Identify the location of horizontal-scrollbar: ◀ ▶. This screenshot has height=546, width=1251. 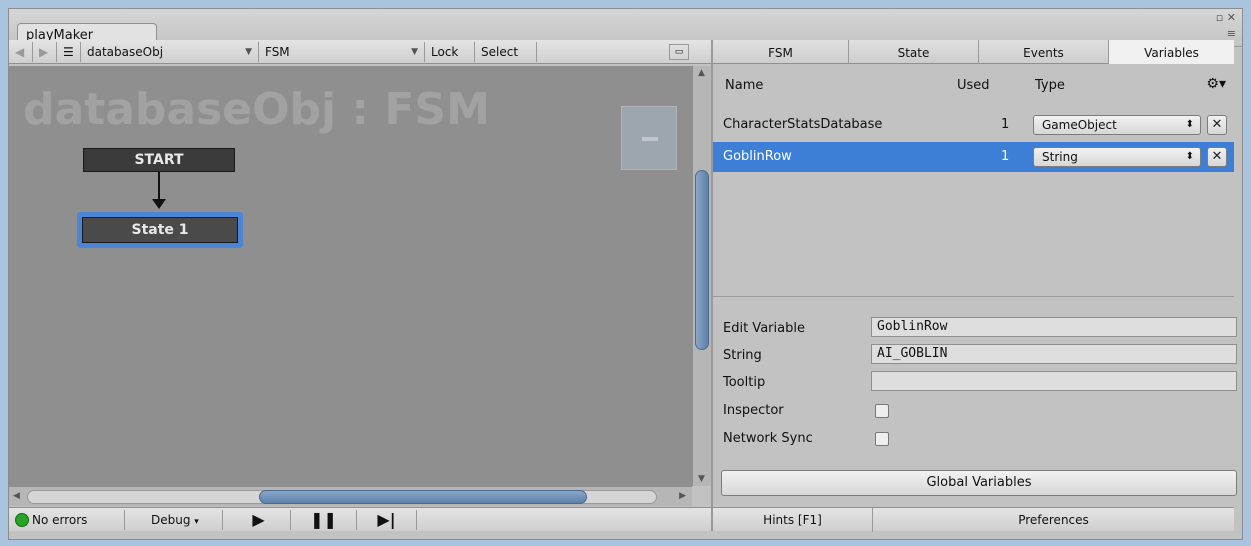
(350, 496).